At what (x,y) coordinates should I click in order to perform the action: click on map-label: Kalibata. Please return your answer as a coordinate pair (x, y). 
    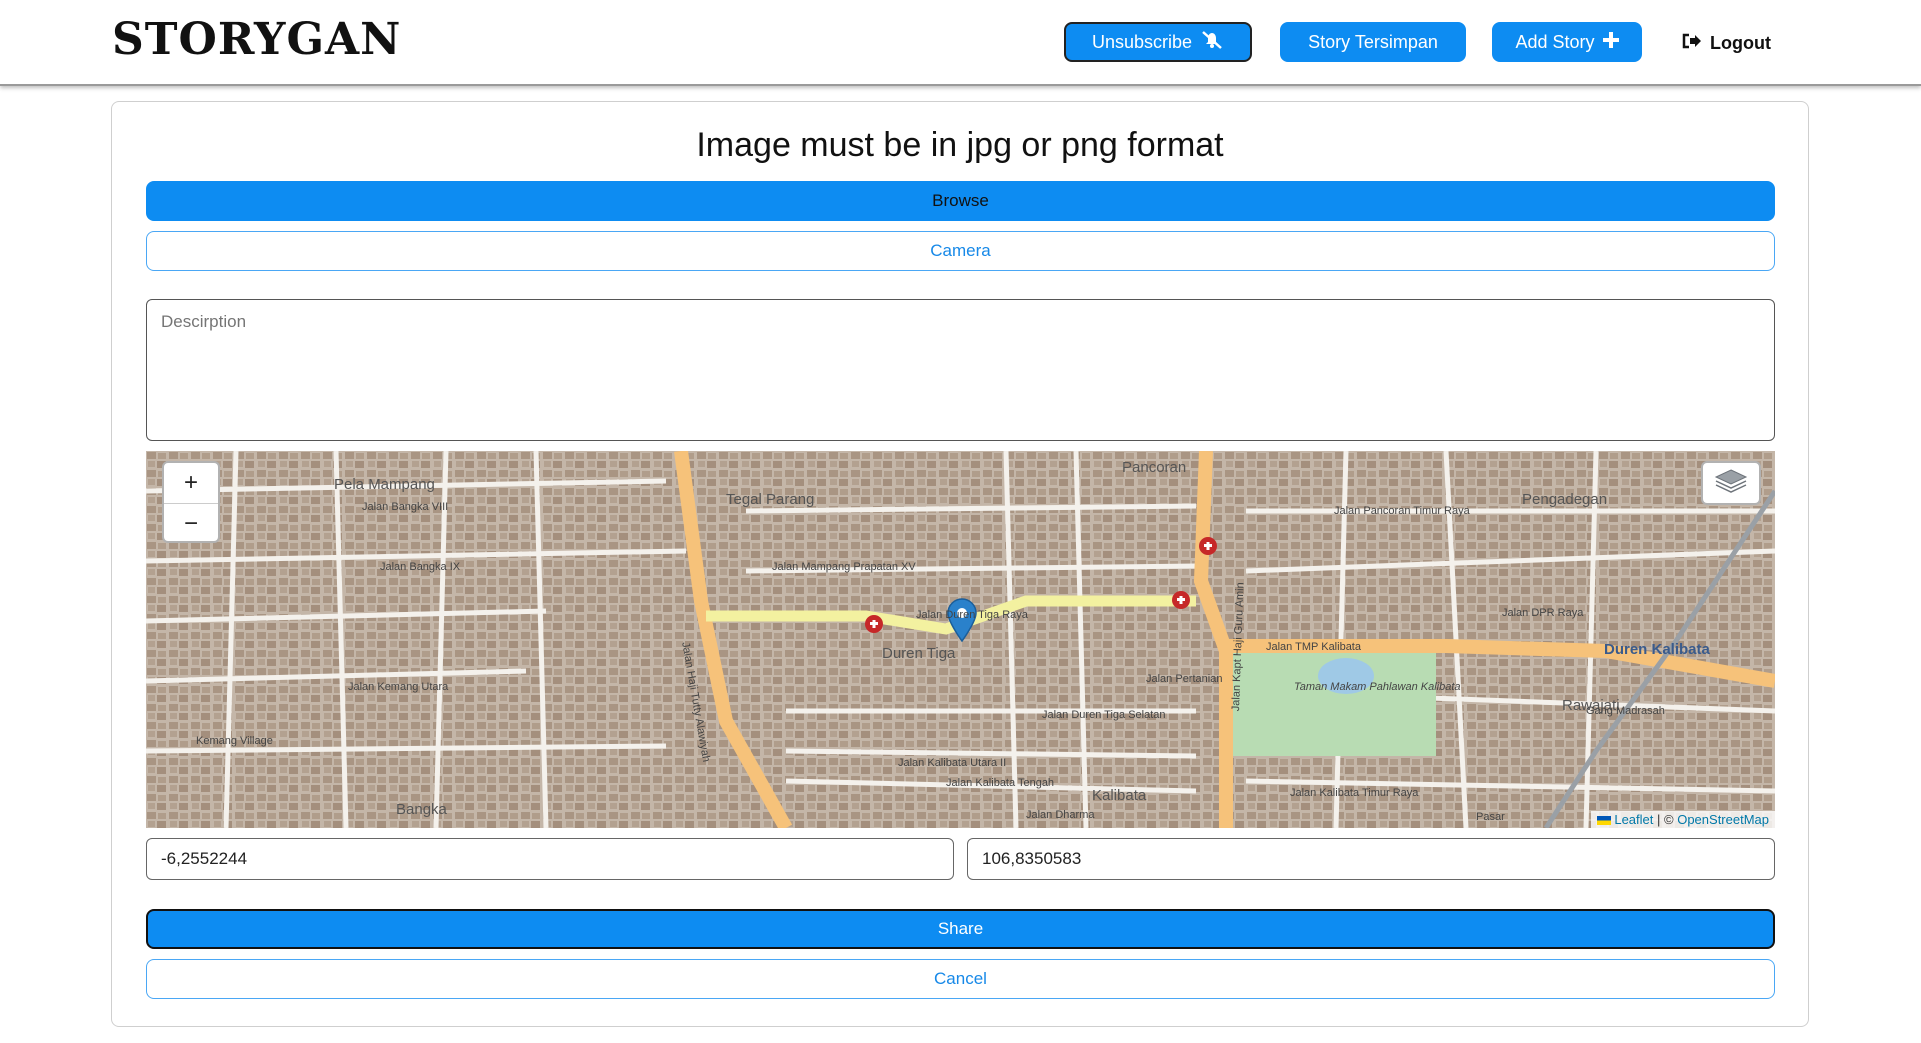
    Looking at the image, I should click on (1119, 795).